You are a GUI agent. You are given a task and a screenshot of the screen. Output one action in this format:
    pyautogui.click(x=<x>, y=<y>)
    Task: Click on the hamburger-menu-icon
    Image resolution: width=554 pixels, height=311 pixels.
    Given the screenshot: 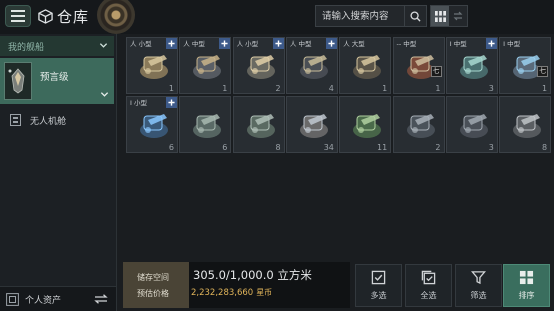 What is the action you would take?
    pyautogui.click(x=18, y=16)
    